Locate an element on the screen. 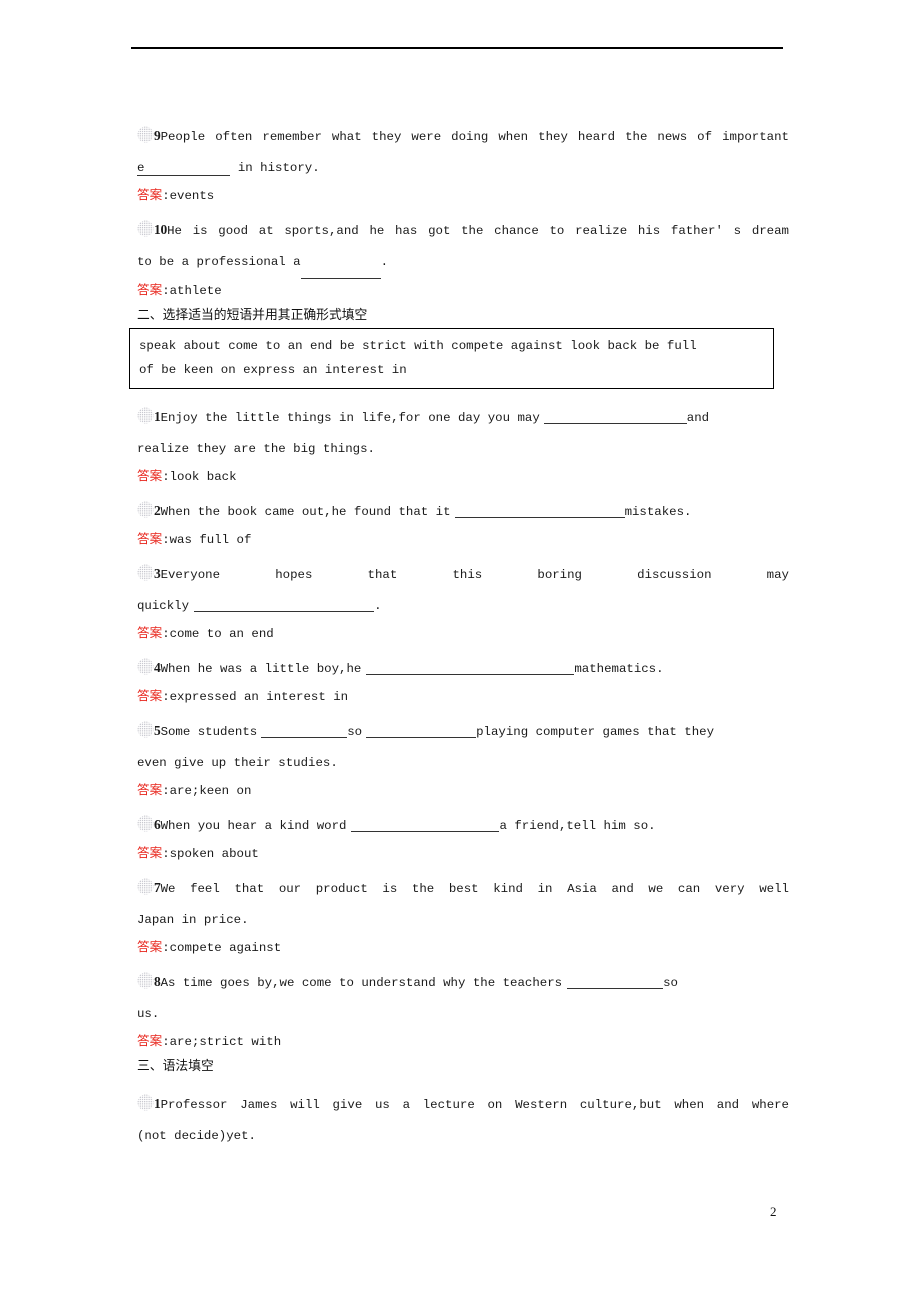 The width and height of the screenshot is (920, 1302). header-rule is located at coordinates (457, 48).